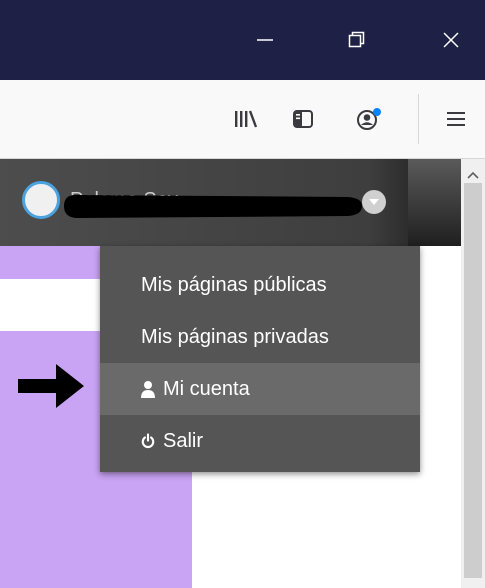 This screenshot has height=588, width=485. Describe the element at coordinates (148, 441) in the screenshot. I see `power-icon` at that location.